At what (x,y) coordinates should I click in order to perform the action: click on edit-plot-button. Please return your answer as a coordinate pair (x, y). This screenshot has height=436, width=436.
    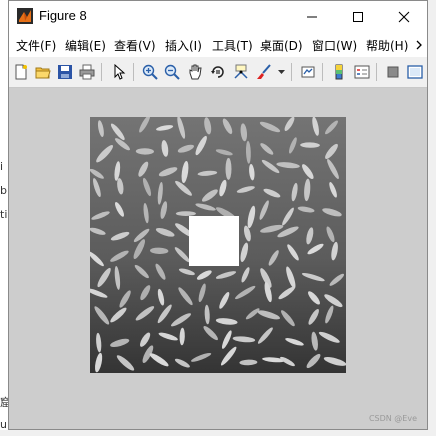
    Looking at the image, I should click on (119, 72).